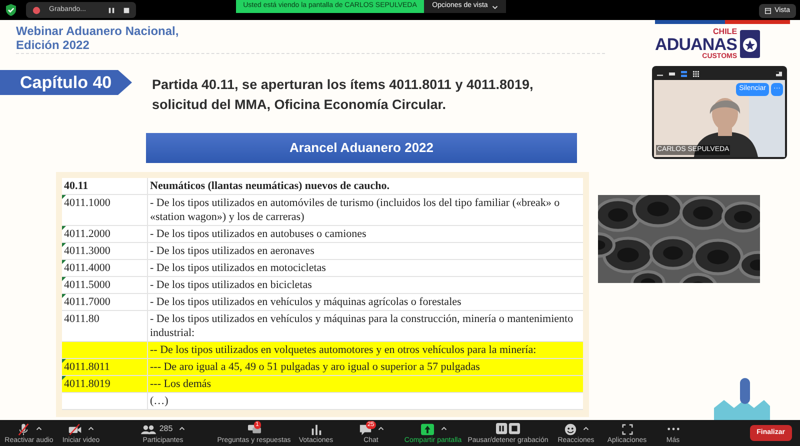 This screenshot has height=446, width=800. What do you see at coordinates (181, 384) in the screenshot?
I see `tariff-description: --- Los demás` at bounding box center [181, 384].